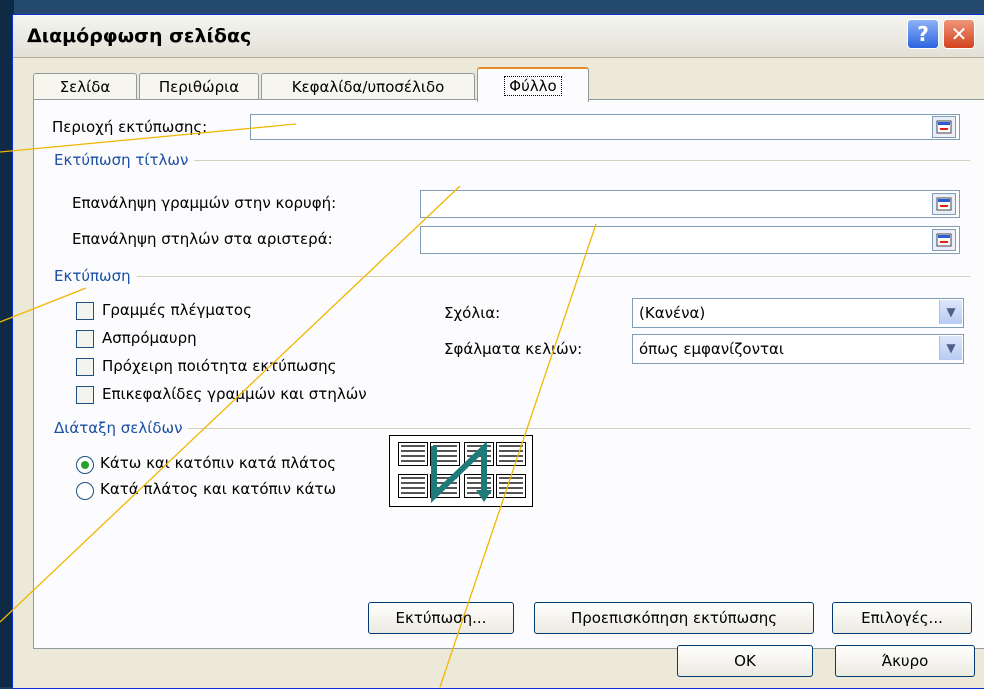 This screenshot has height=689, width=984. I want to click on page-order-divider, so click(512, 428).